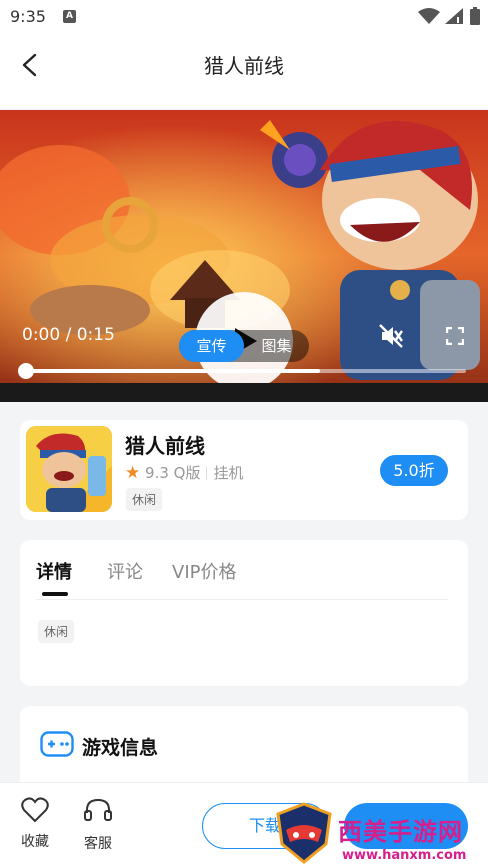 Image resolution: width=488 pixels, height=867 pixels. What do you see at coordinates (68, 335) in the screenshot?
I see `video-time: 0:00 / 0:15` at bounding box center [68, 335].